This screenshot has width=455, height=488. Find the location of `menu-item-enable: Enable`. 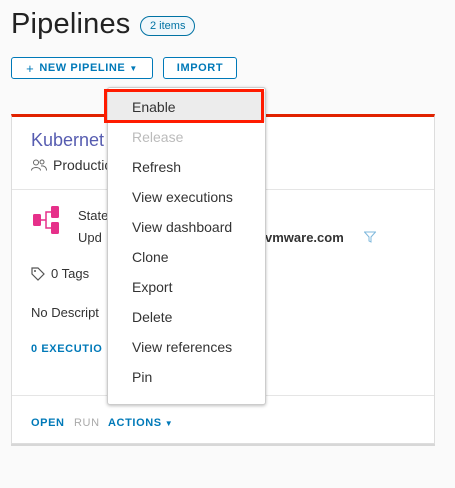

menu-item-enable: Enable is located at coordinates (186, 107).